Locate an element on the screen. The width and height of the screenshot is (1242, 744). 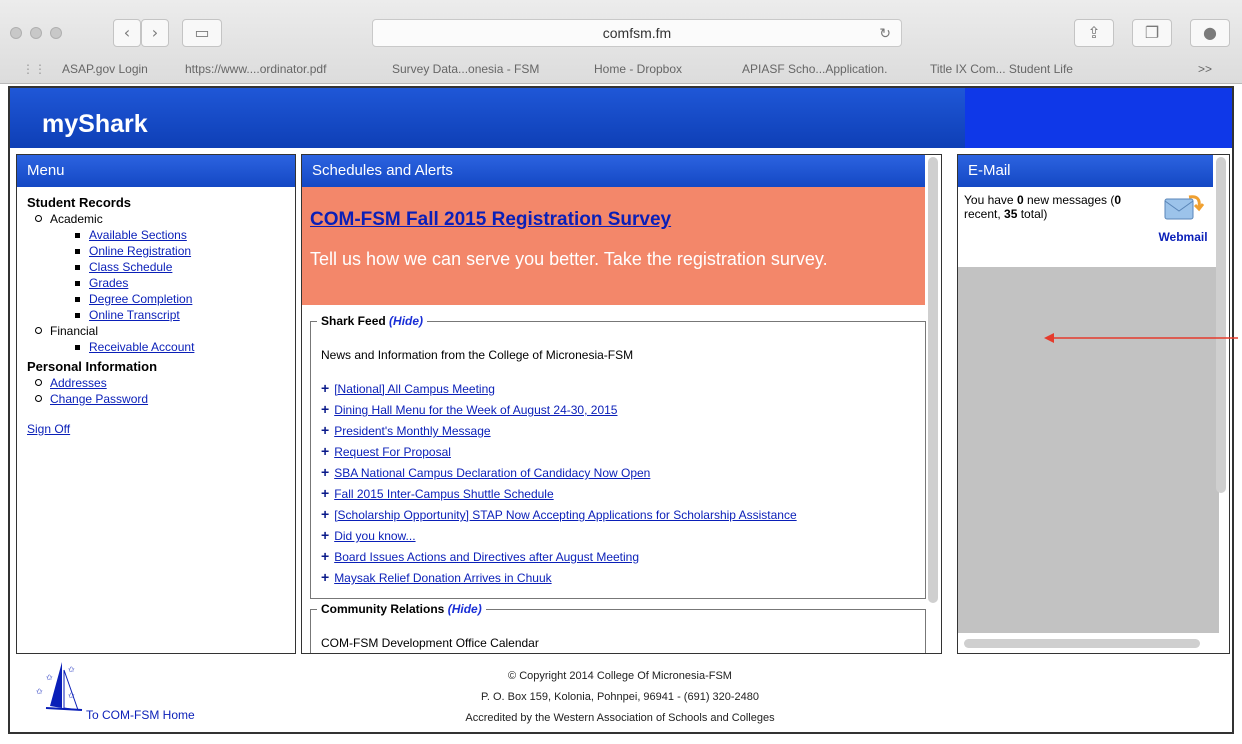
feed-item: + Fall 2015 Inter-Campus Shuttle Schedule is located at coordinates (437, 493).